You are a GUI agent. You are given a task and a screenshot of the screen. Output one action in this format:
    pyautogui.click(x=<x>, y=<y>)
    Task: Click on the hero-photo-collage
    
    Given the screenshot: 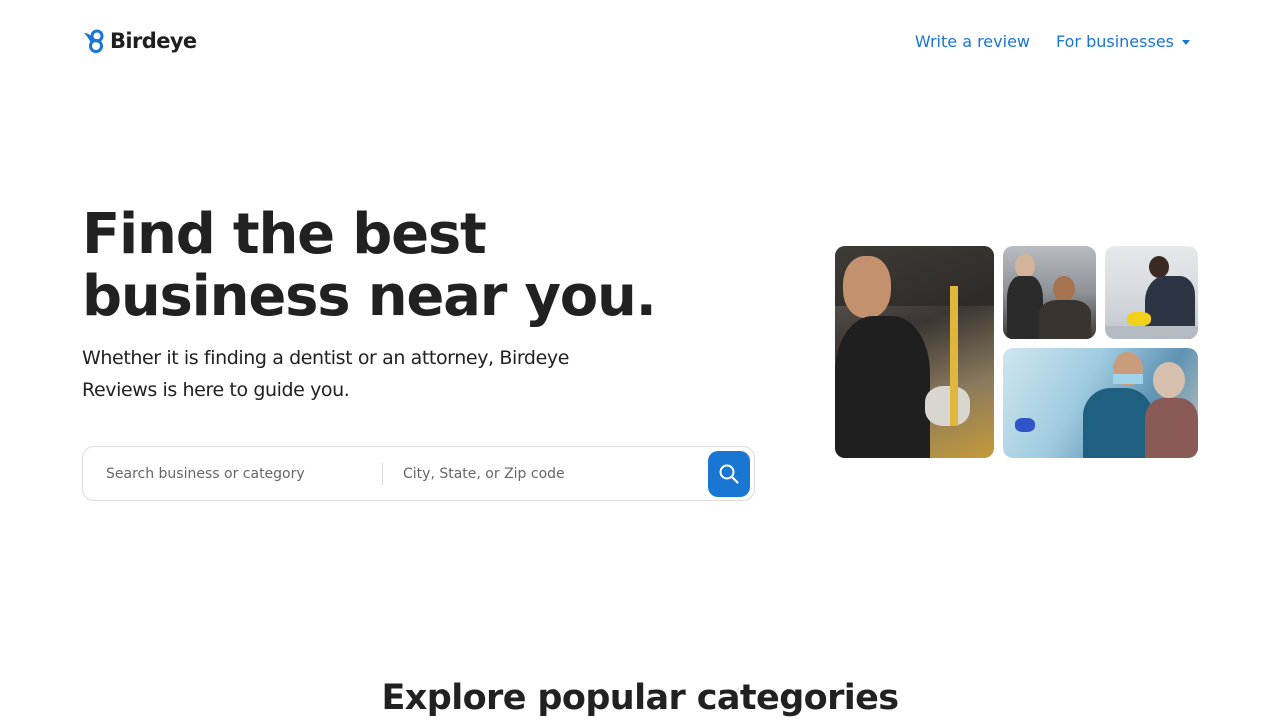 What is the action you would take?
    pyautogui.click(x=1016, y=352)
    